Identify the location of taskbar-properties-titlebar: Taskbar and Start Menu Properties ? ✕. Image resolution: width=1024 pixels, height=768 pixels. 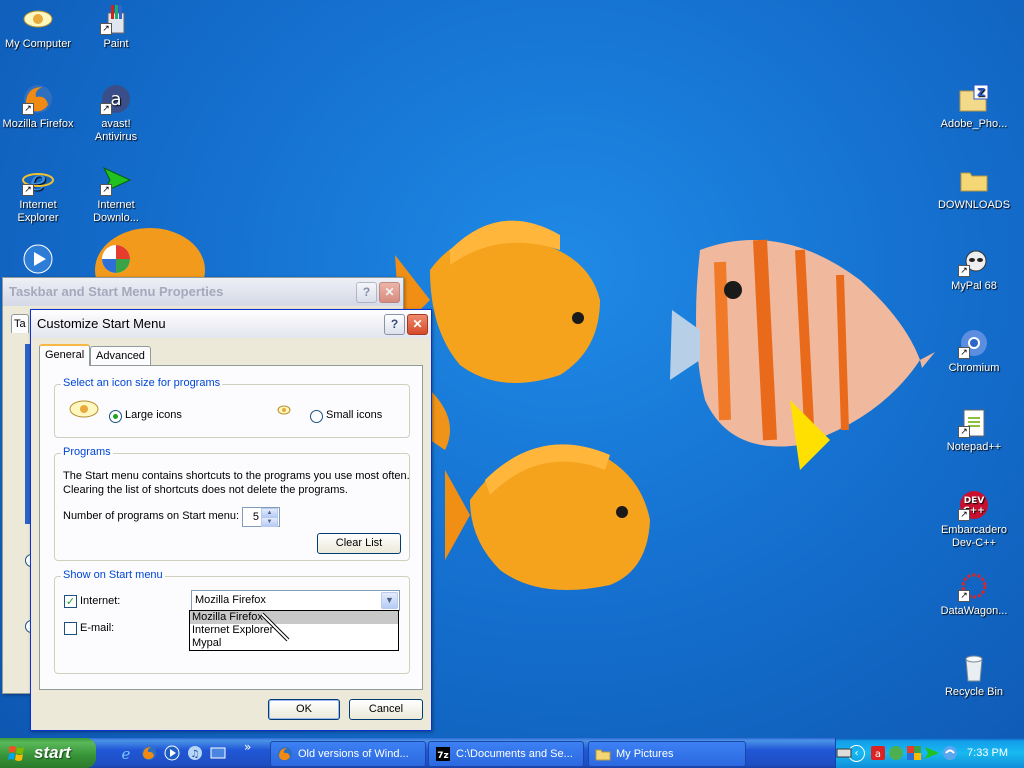
(203, 292).